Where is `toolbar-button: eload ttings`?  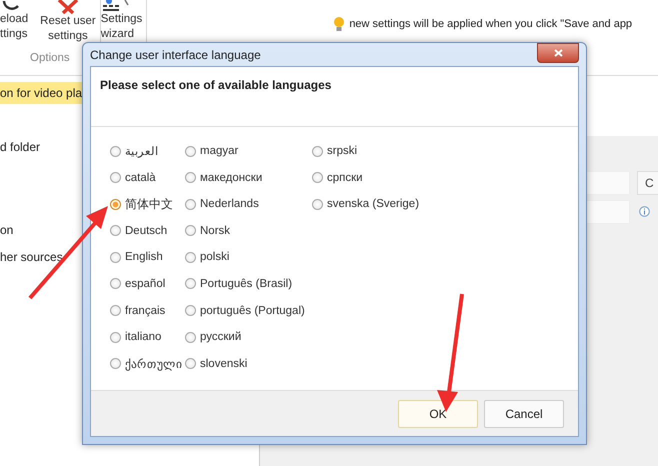 toolbar-button: eload ttings is located at coordinates (16, 22).